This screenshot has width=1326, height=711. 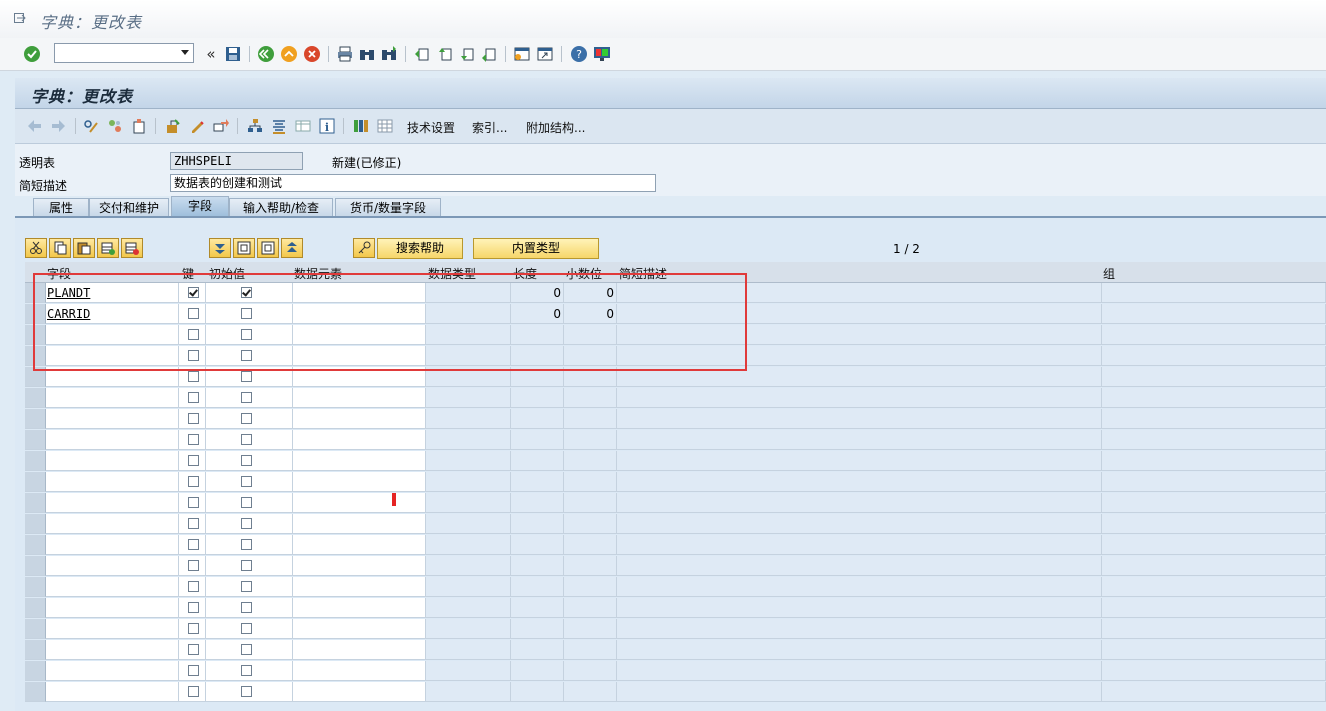 I want to click on chevron-down-icon, so click(x=185, y=52).